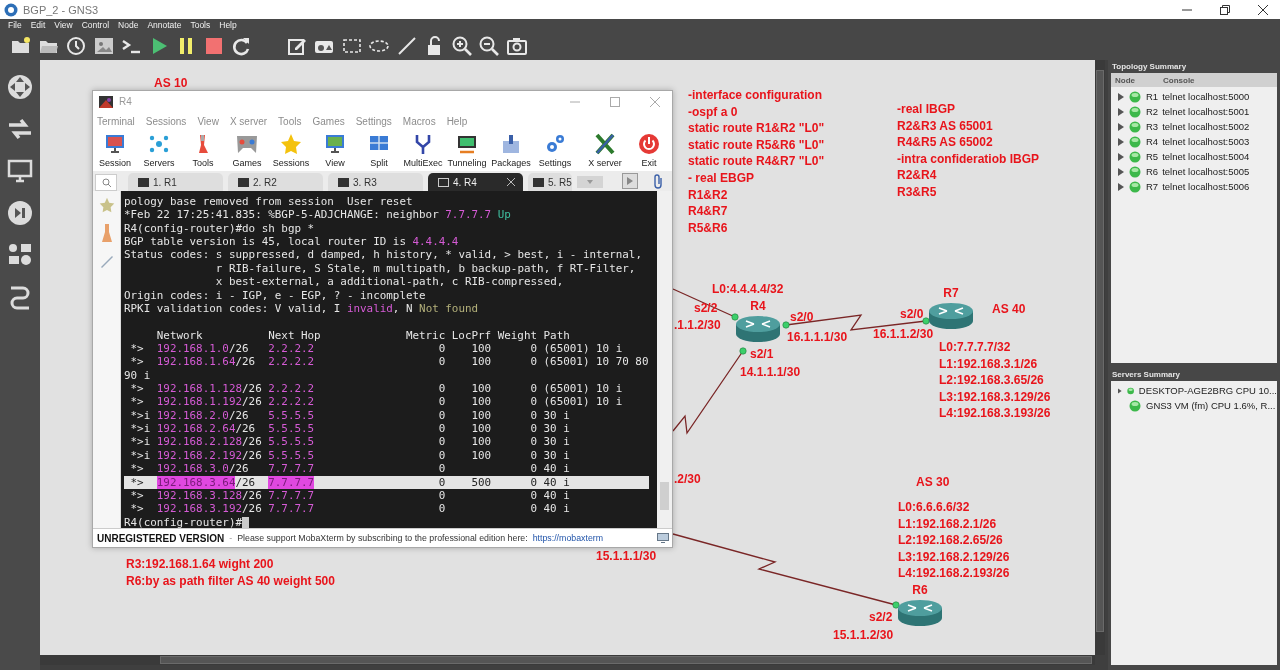  What do you see at coordinates (550, 182) in the screenshot?
I see `terminal-tab: 5. R5` at bounding box center [550, 182].